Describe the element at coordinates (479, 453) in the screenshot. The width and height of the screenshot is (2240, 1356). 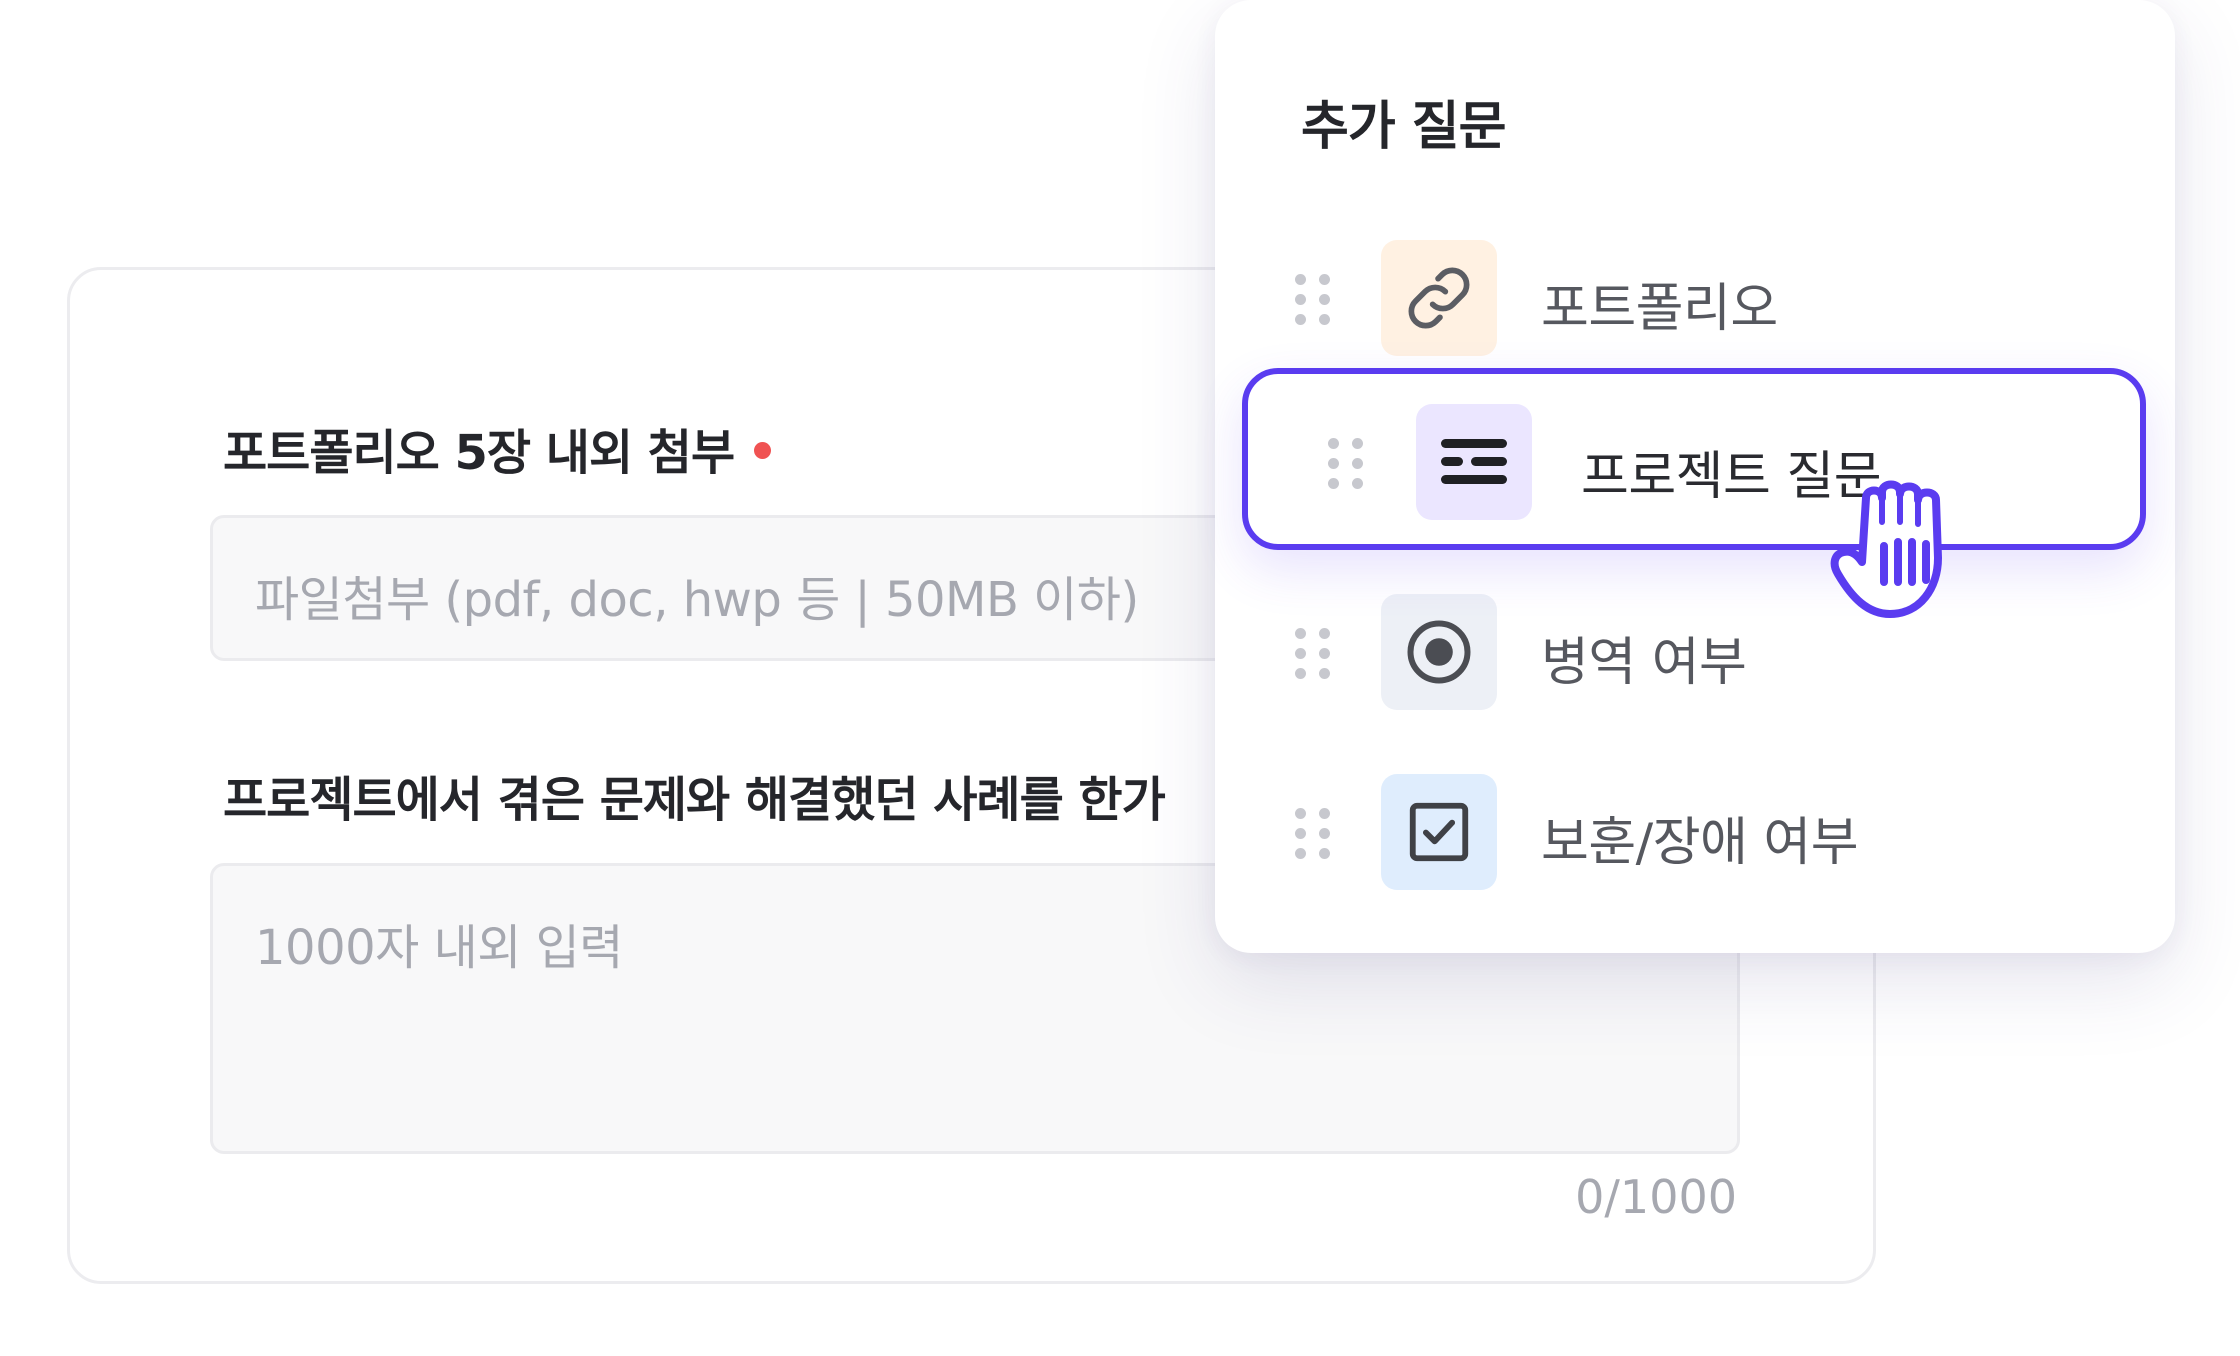
I see `question-portfolio-label: 포트폴리오 5장 내외 첨부` at that location.